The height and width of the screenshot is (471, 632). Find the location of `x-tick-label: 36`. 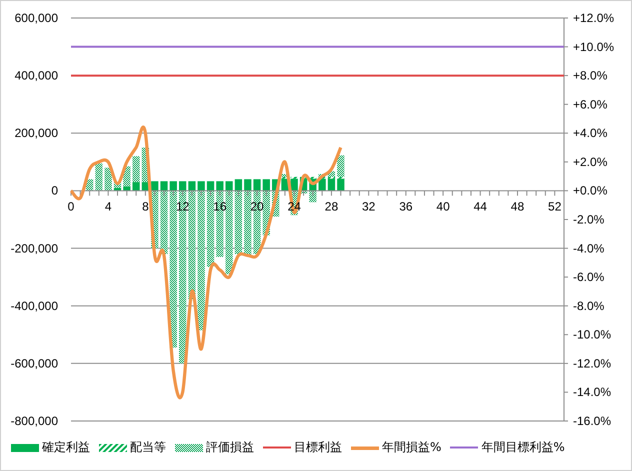

x-tick-label: 36 is located at coordinates (406, 207).